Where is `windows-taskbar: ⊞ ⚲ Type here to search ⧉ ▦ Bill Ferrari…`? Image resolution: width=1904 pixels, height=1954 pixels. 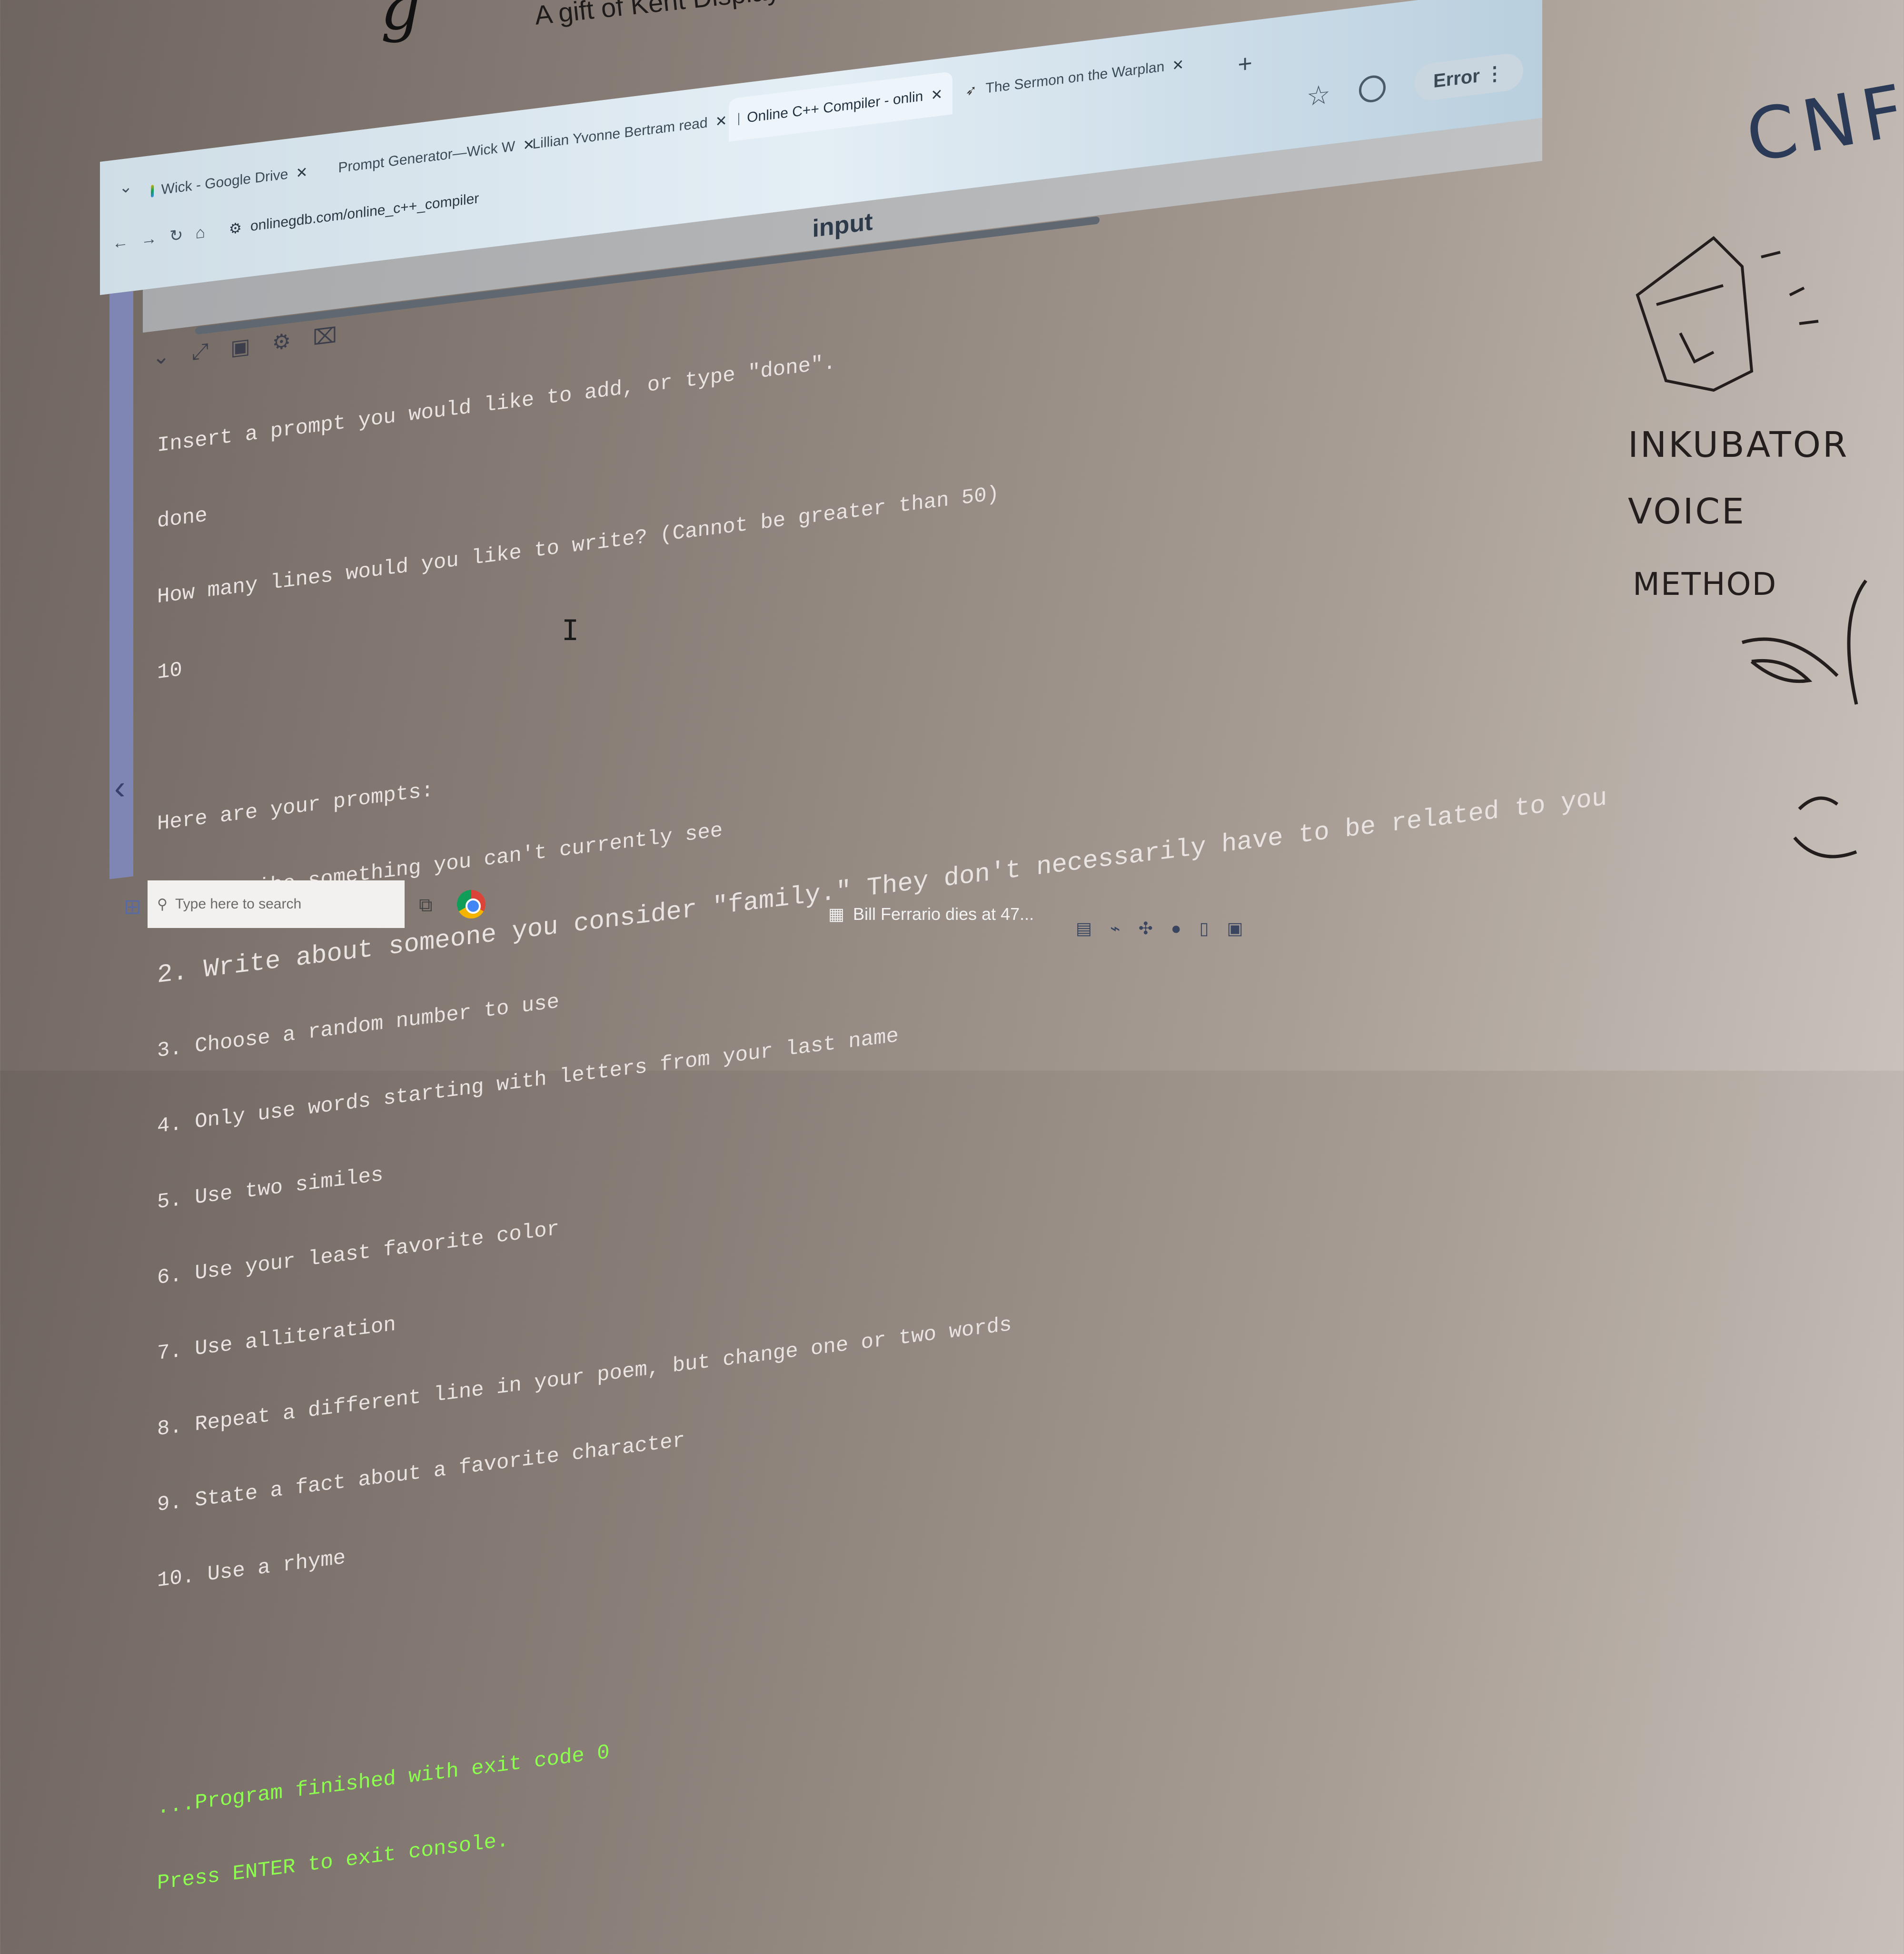 windows-taskbar: ⊞ ⚲ Type here to search ⧉ ▦ Bill Ferrari… is located at coordinates (957, 918).